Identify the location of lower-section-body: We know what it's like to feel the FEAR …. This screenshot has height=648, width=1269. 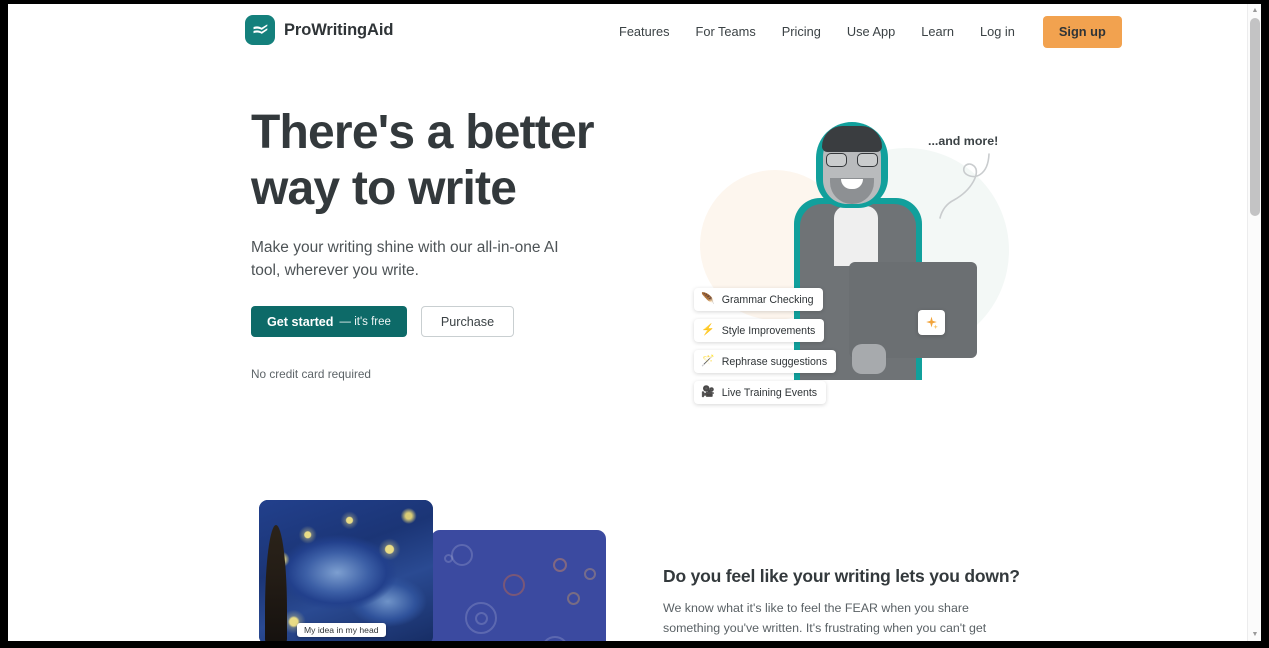
(825, 621).